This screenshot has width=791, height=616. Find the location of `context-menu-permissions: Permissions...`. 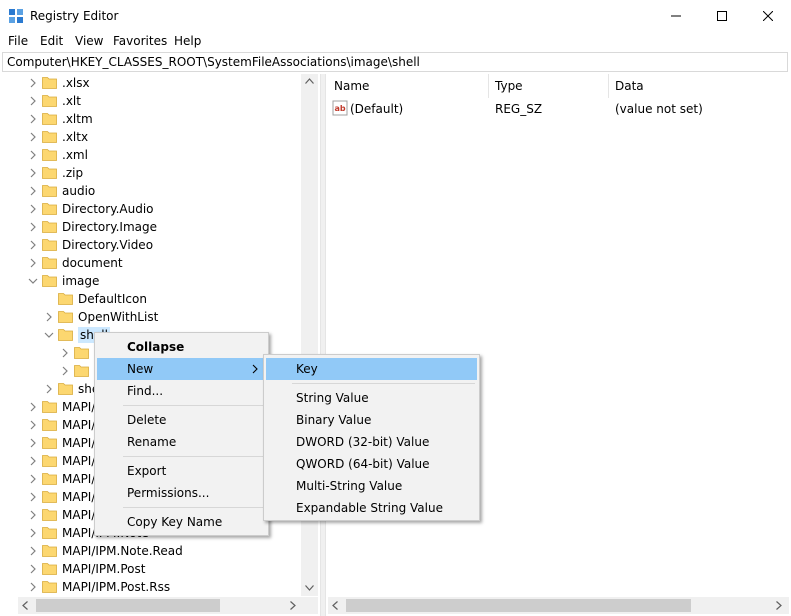

context-menu-permissions: Permissions... is located at coordinates (181, 493).